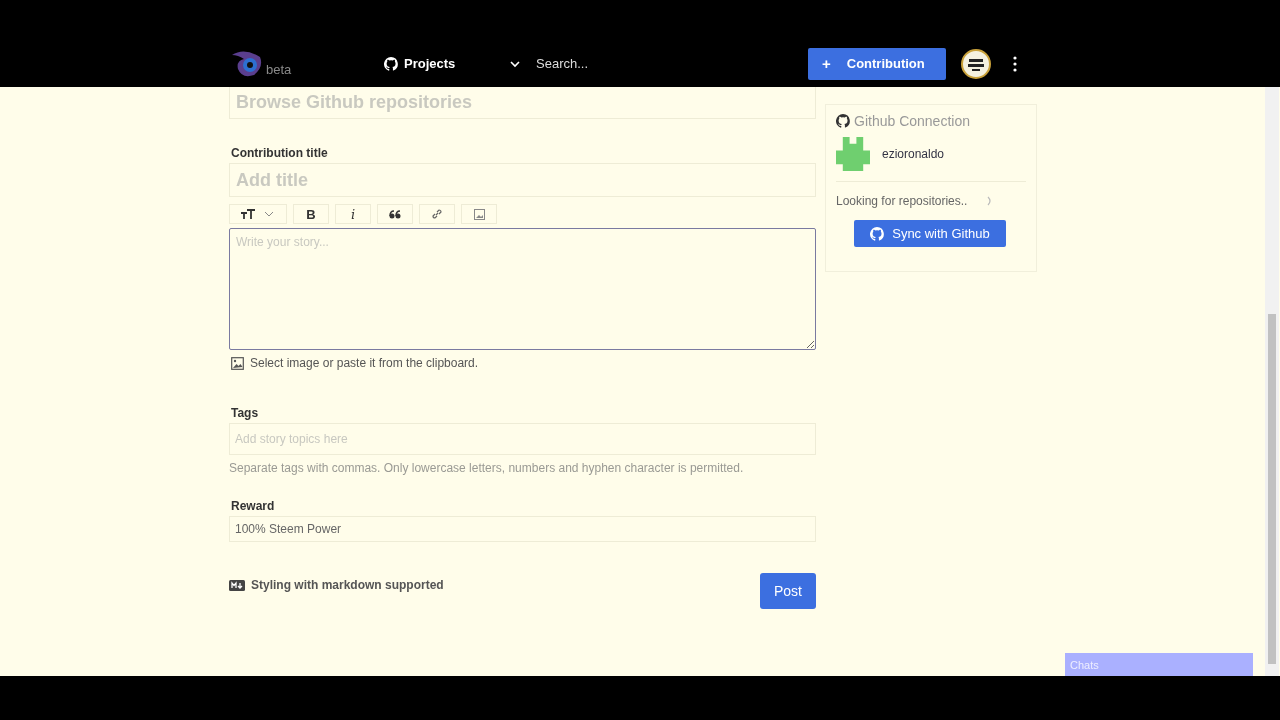 The width and height of the screenshot is (1280, 720). I want to click on card-title: Github Connection, so click(912, 121).